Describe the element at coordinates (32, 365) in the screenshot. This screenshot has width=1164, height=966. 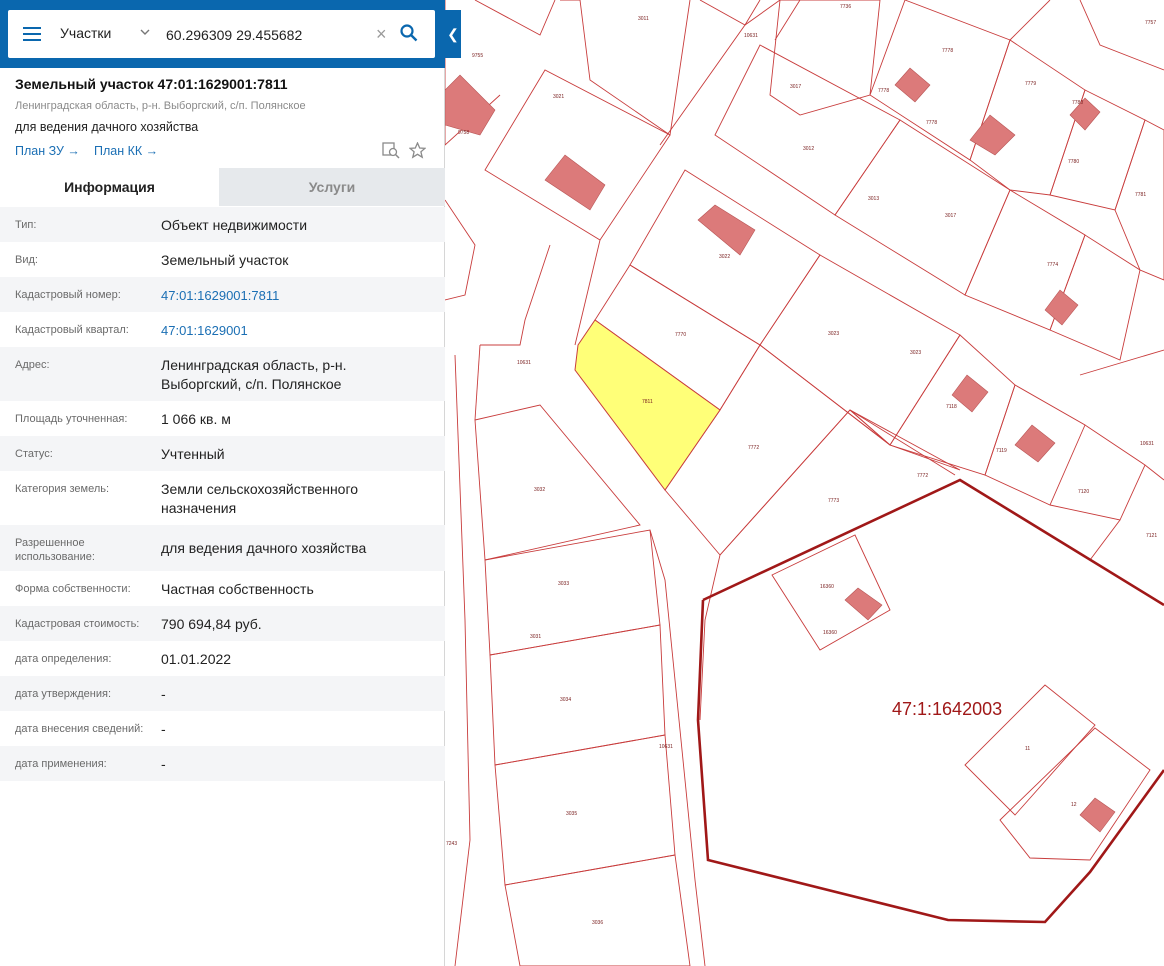
I see `info-label: Адрес:` at that location.